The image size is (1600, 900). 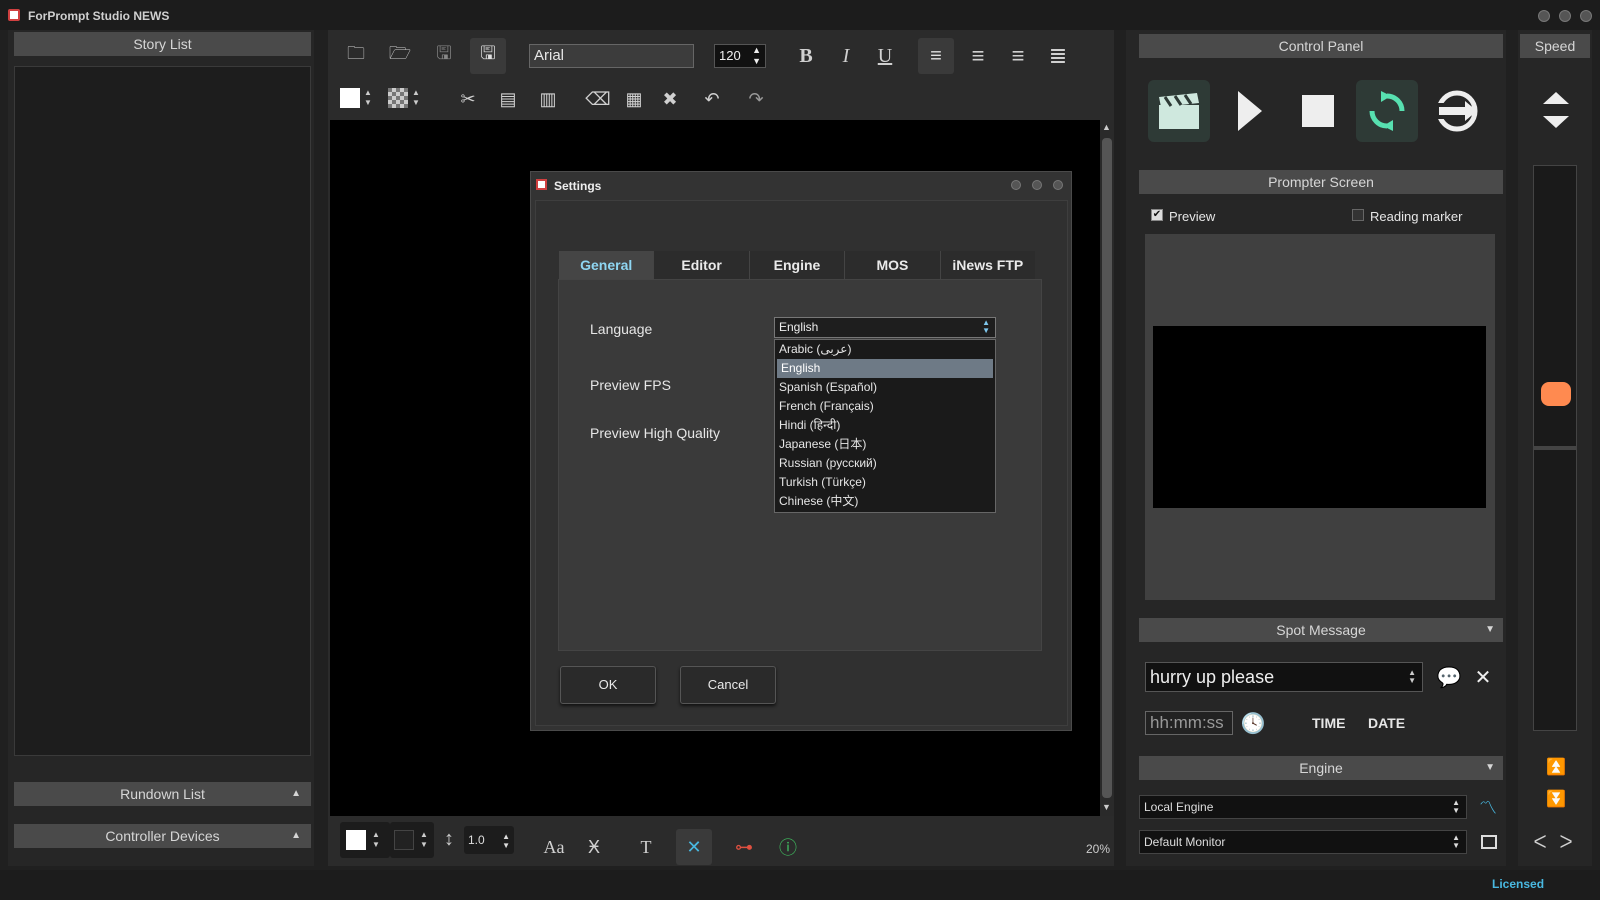 I want to click on chevron-right-icon: ᐳ, so click(x=1566, y=842).